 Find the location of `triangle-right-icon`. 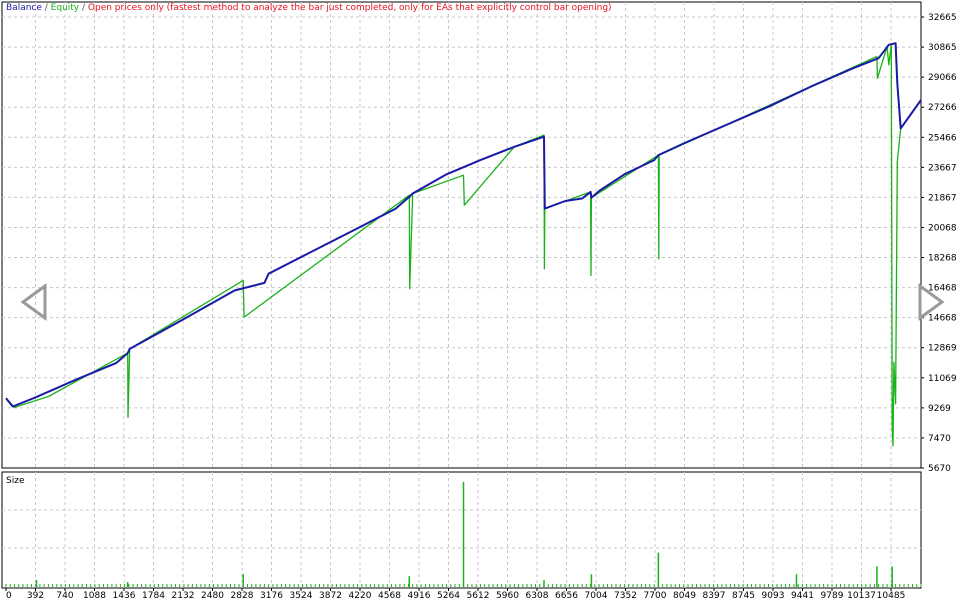

triangle-right-icon is located at coordinates (931, 302).